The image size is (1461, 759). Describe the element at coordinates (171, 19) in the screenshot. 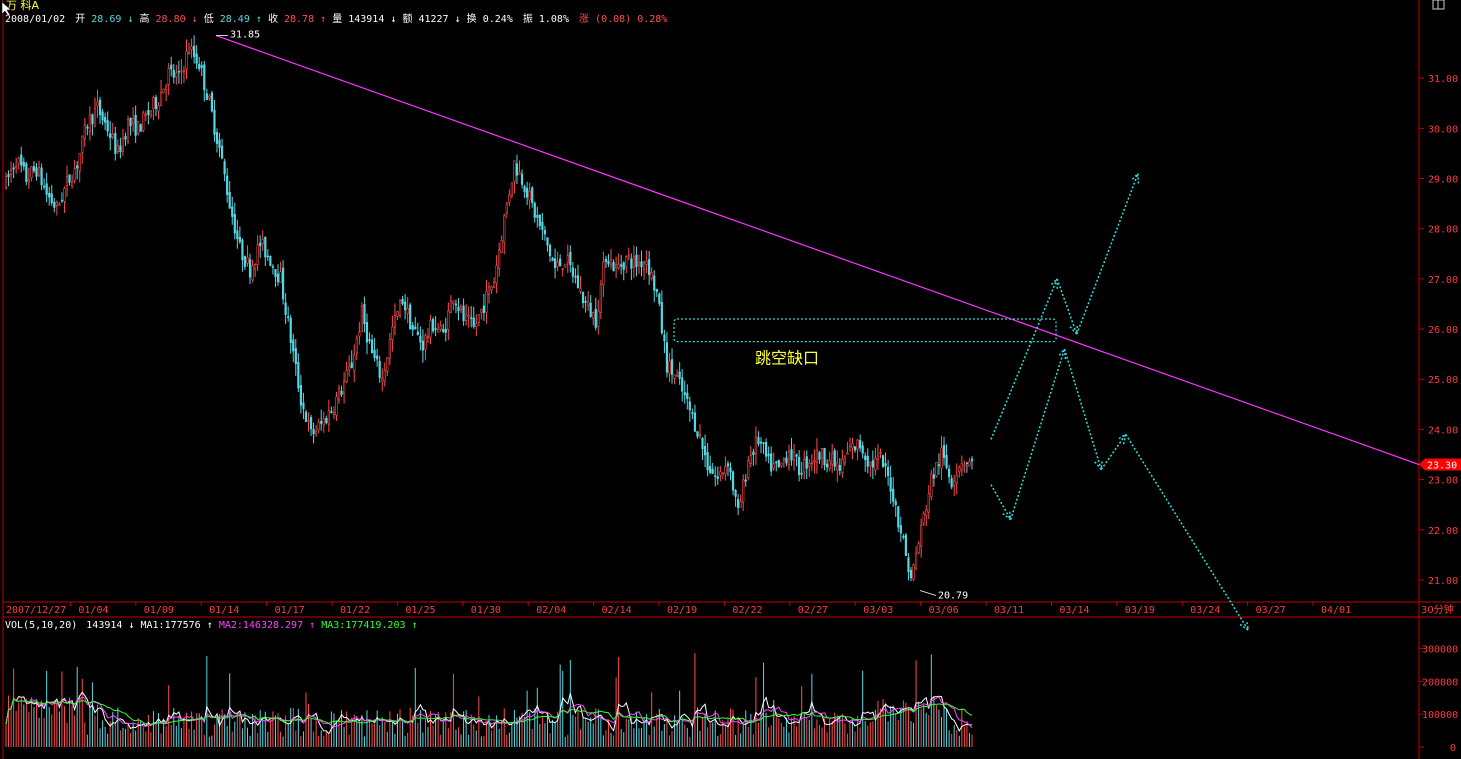

I see `high-value: 28.80` at that location.